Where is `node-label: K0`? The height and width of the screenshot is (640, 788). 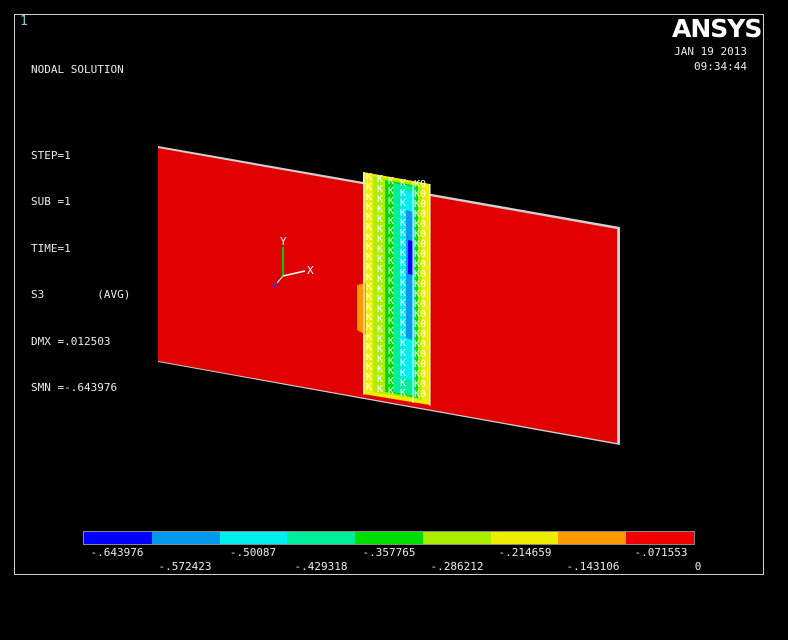
node-label: K0 is located at coordinates (420, 394).